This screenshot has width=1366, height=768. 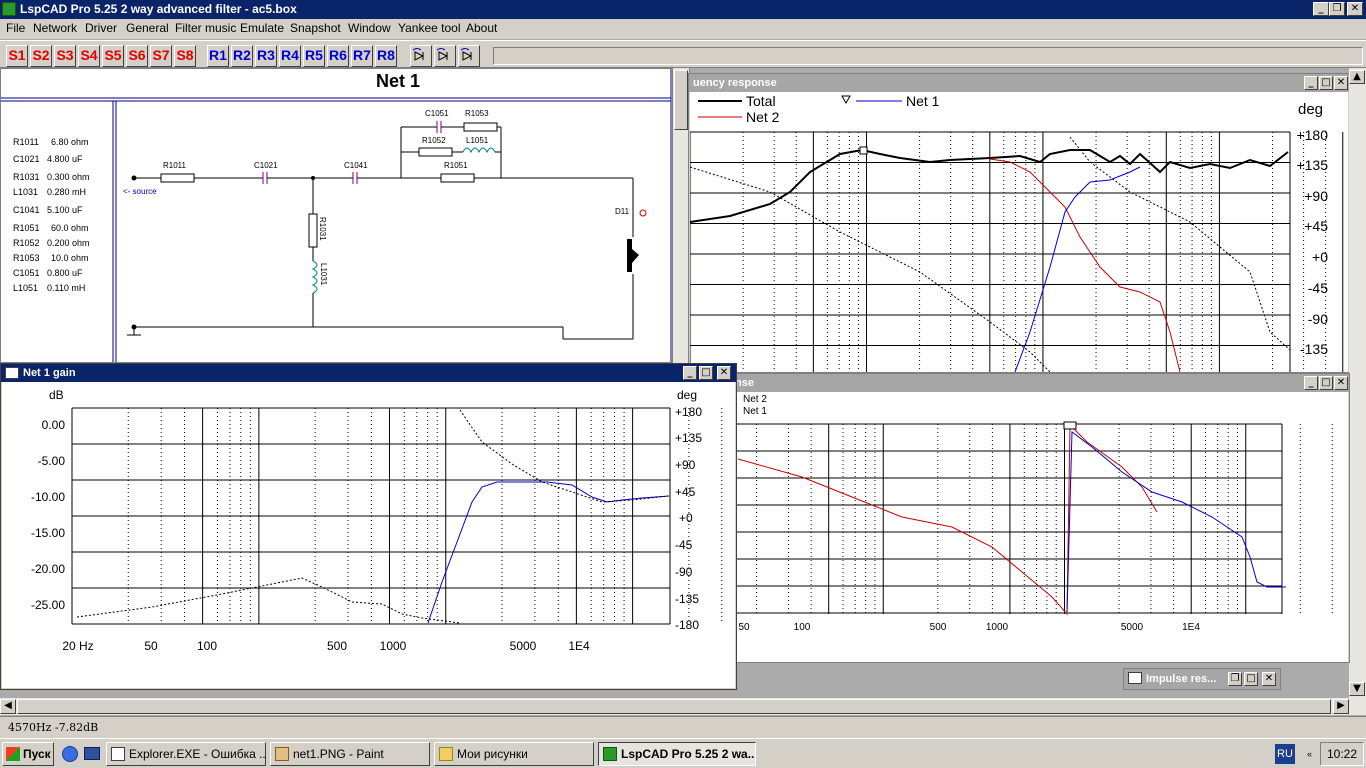 I want to click on ytick-left: -20.00, so click(x=48, y=569).